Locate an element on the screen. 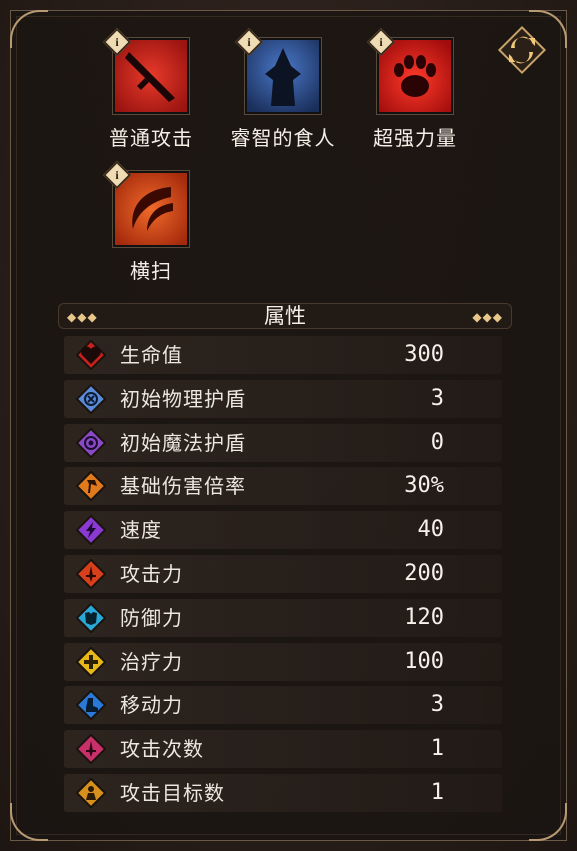  stat-row: 生命值 300 is located at coordinates (283, 355).